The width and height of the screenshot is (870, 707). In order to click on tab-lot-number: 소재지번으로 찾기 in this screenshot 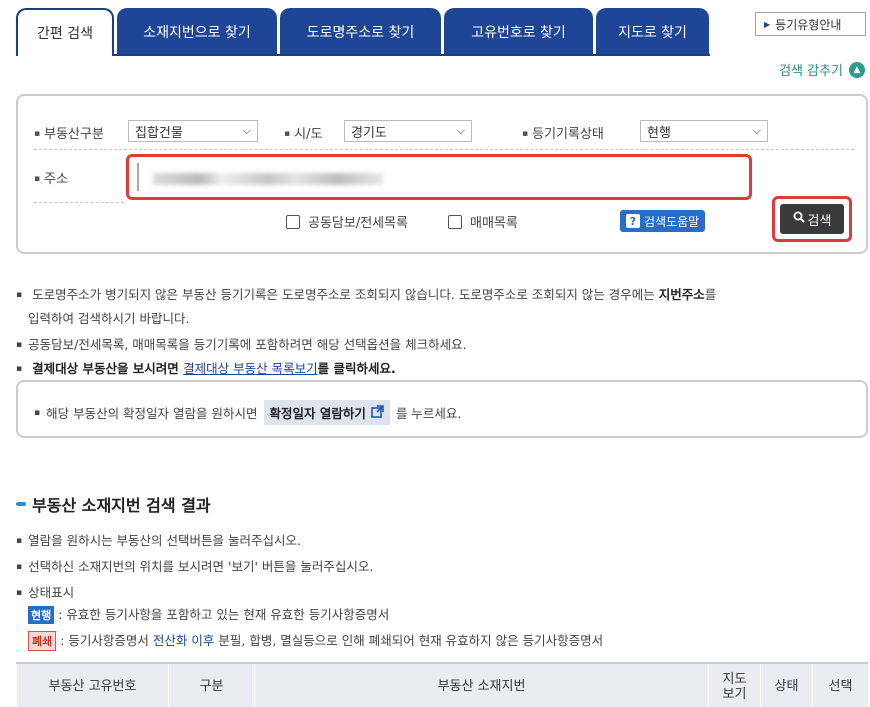, I will do `click(197, 32)`.